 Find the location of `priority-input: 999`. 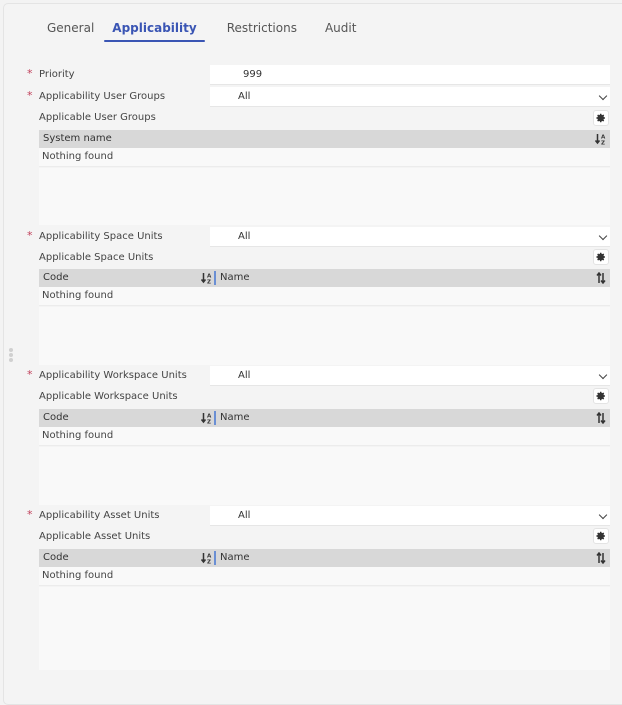

priority-input: 999 is located at coordinates (410, 75).